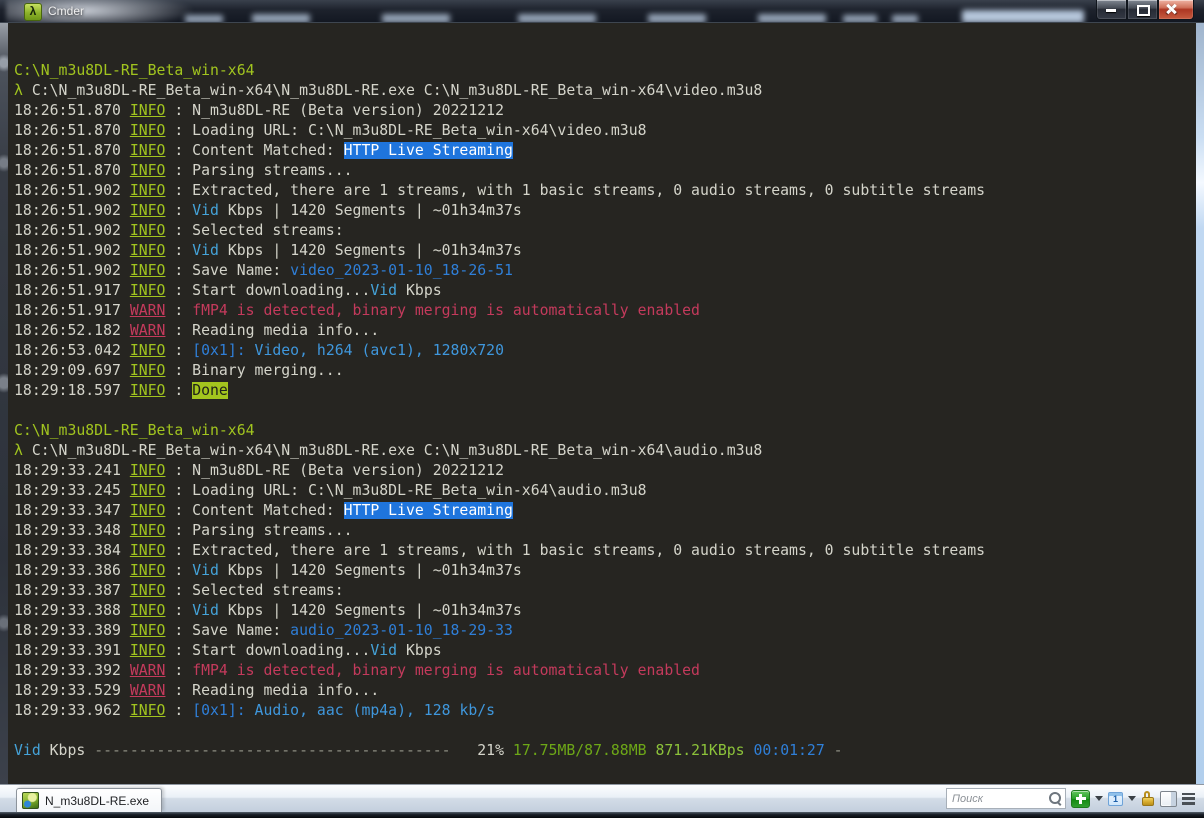 The height and width of the screenshot is (818, 1204). I want to click on tab-label: N_m3u8DL-RE.exe, so click(97, 800).